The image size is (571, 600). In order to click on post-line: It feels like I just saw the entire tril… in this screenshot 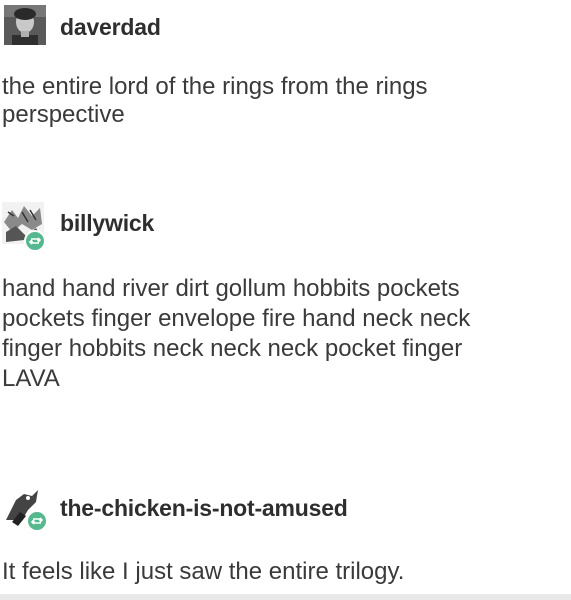, I will do `click(203, 571)`.